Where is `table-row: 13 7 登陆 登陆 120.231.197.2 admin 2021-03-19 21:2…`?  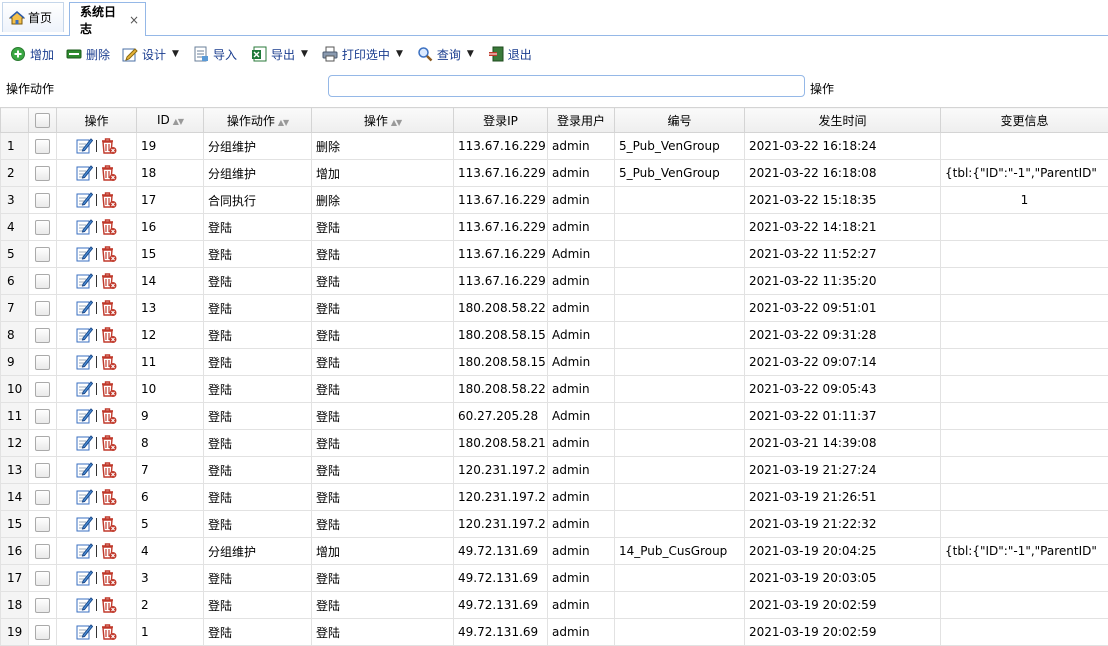 table-row: 13 7 登陆 登陆 120.231.197.2 admin 2021-03-19 21:2… is located at coordinates (554, 470).